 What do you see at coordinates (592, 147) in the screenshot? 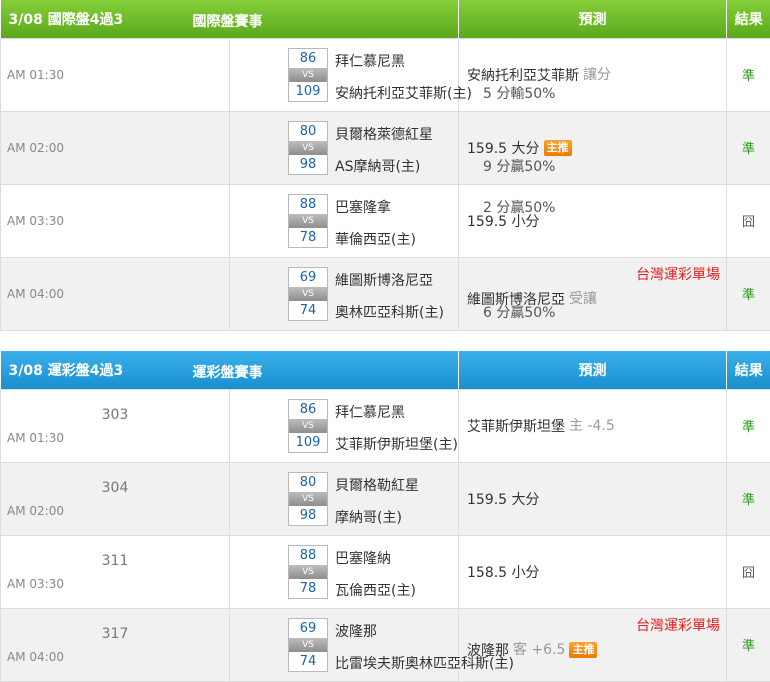
I see `prediction-cell: 159.5 大分 主推` at bounding box center [592, 147].